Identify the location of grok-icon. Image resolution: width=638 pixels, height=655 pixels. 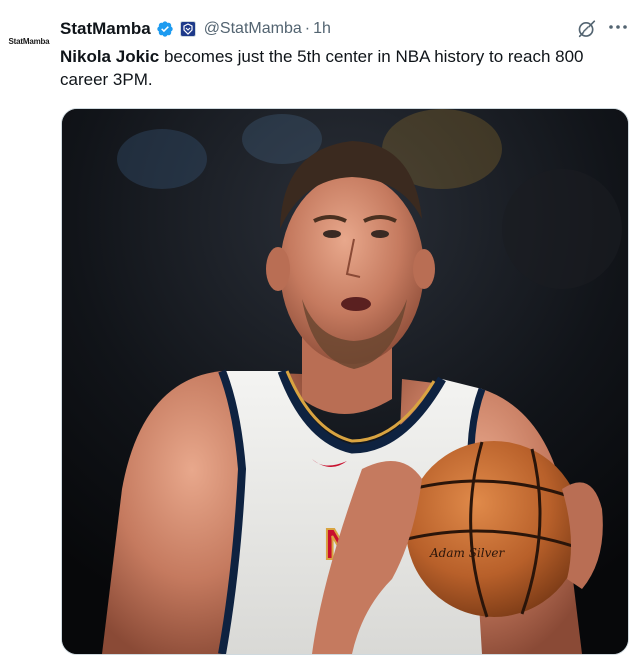
(587, 29).